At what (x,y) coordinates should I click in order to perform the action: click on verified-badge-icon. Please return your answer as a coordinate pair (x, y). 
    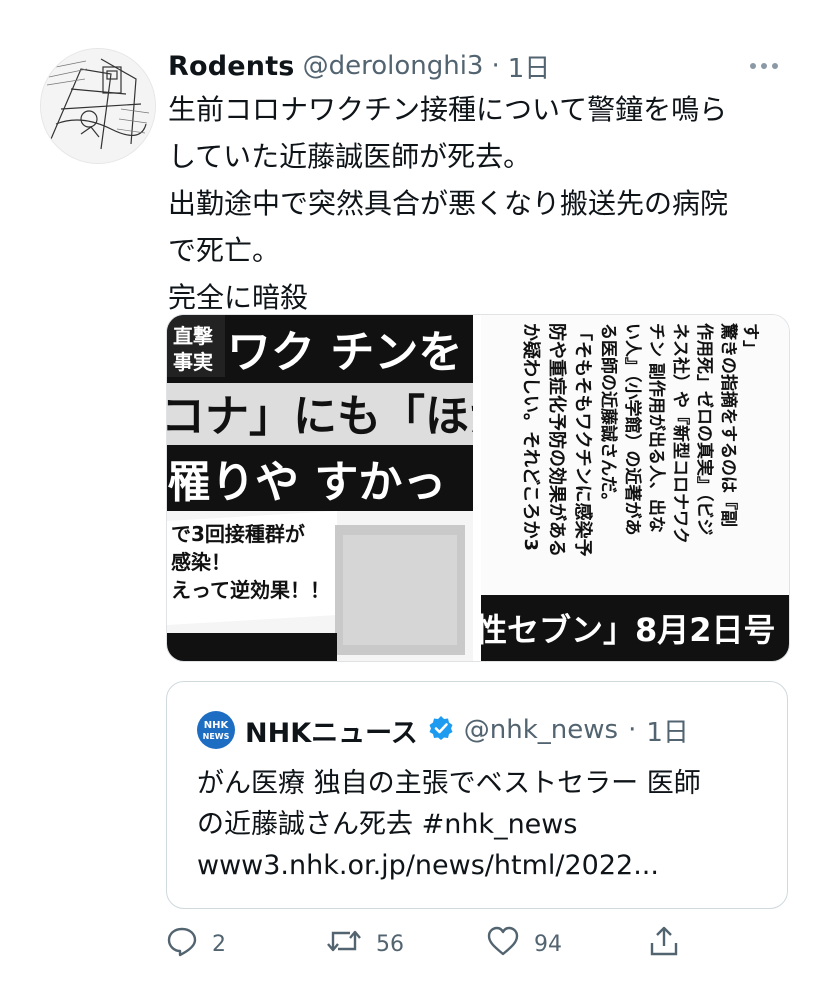
    Looking at the image, I should click on (441, 730).